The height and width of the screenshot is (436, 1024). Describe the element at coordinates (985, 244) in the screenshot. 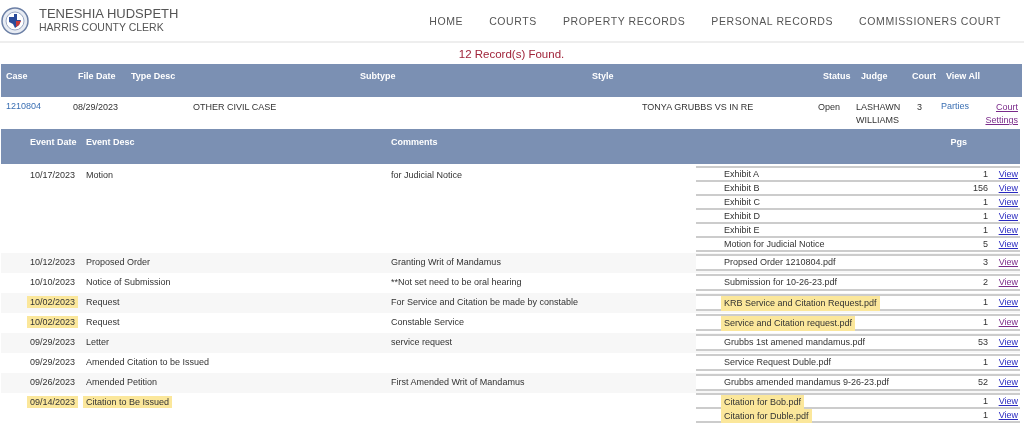

I see `page-count: 5` at that location.